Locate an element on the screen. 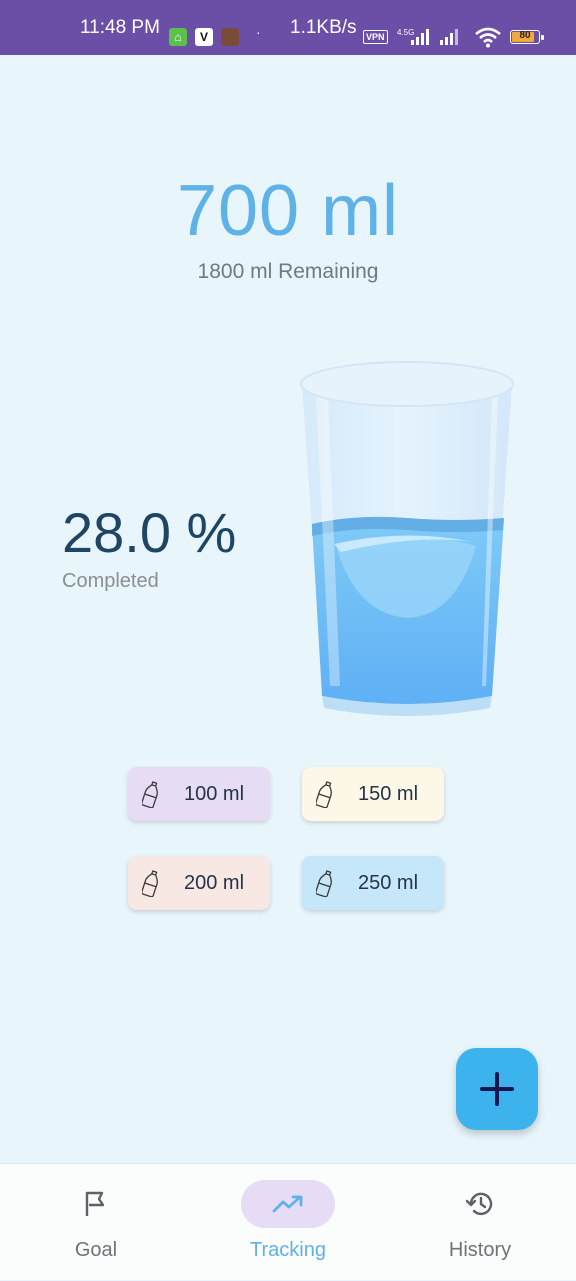 The width and height of the screenshot is (576, 1281). percent-completed: 28.0 % is located at coordinates (149, 532).